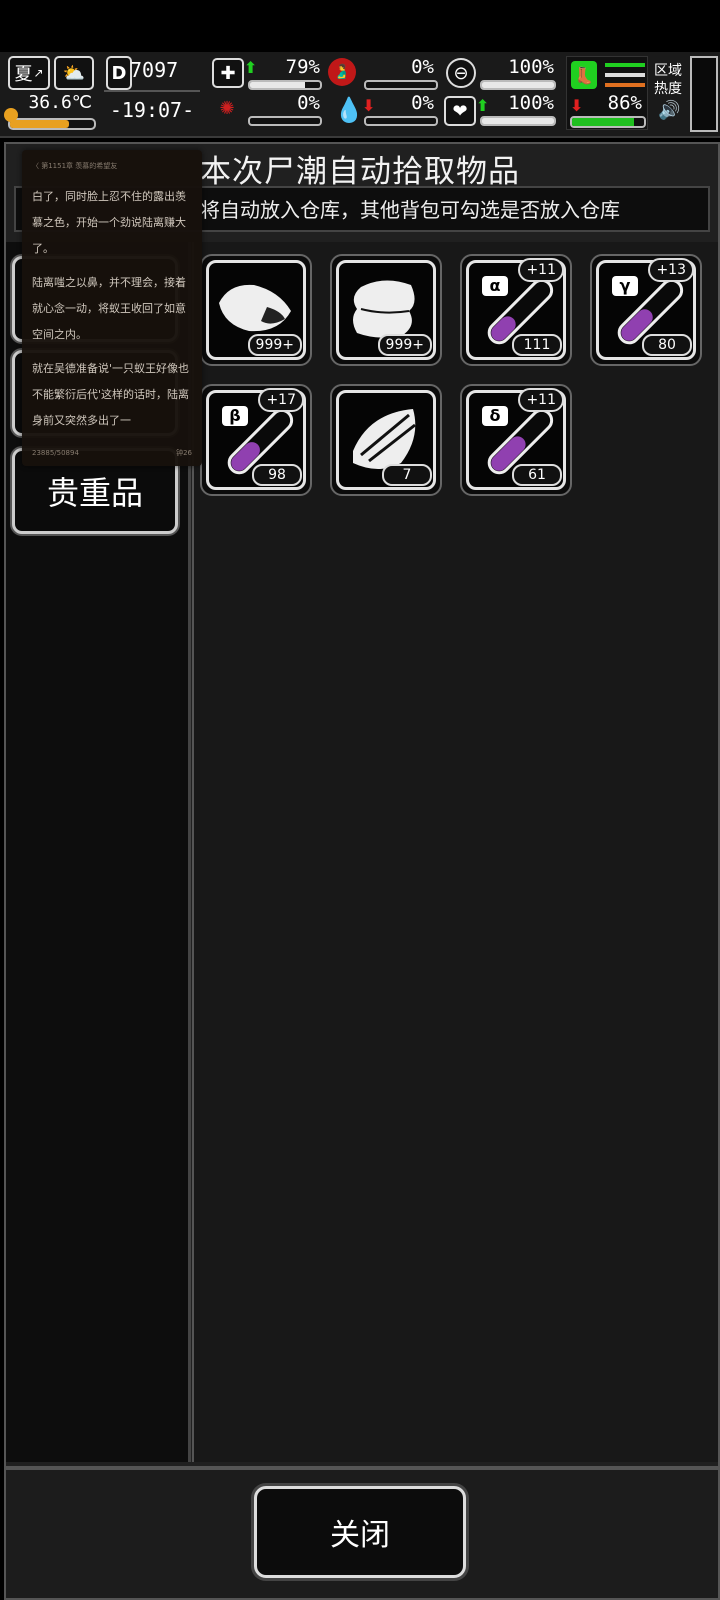 The image size is (720, 1600). Describe the element at coordinates (460, 111) in the screenshot. I see `heart-icon: ❤` at that location.